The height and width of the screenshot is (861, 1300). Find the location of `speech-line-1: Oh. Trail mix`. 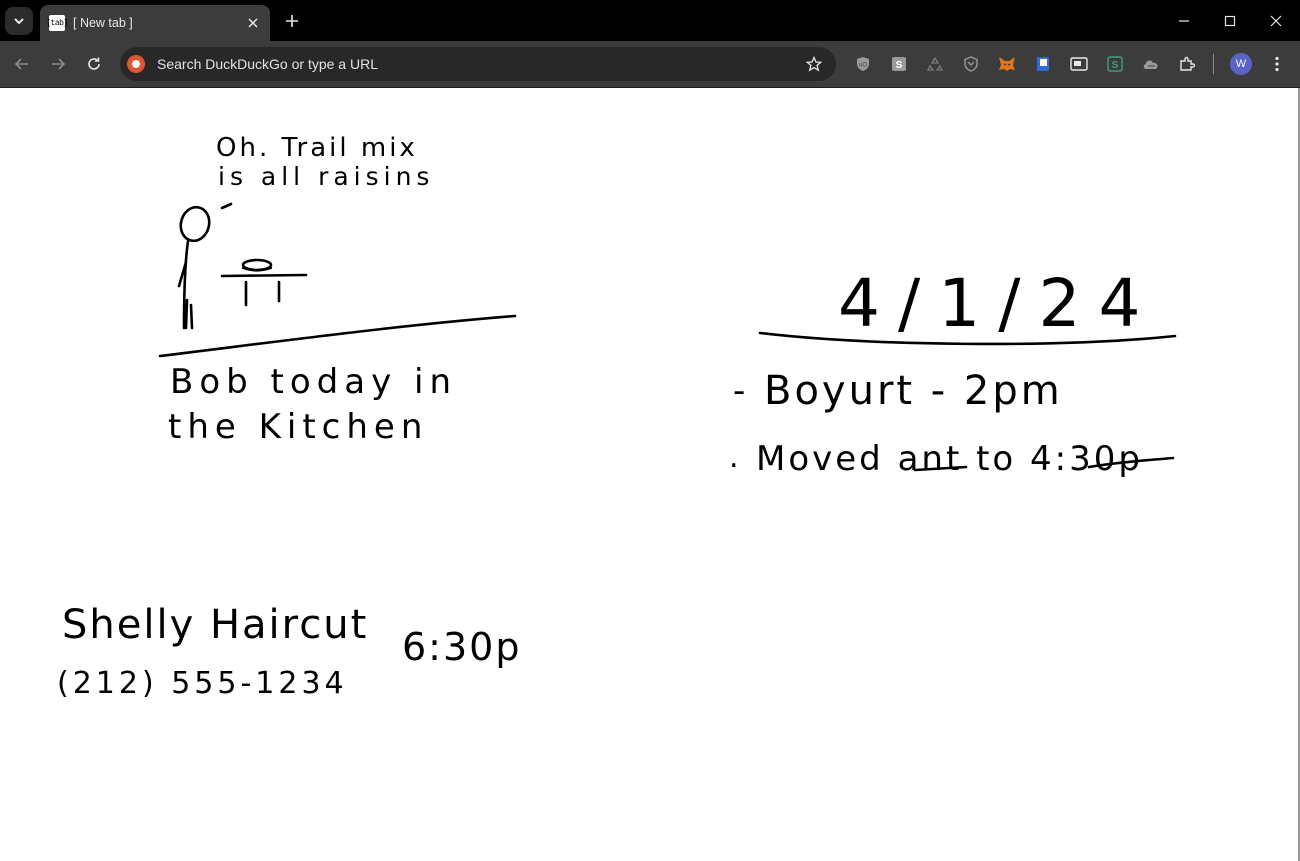

speech-line-1: Oh. Trail mix is located at coordinates (317, 148).